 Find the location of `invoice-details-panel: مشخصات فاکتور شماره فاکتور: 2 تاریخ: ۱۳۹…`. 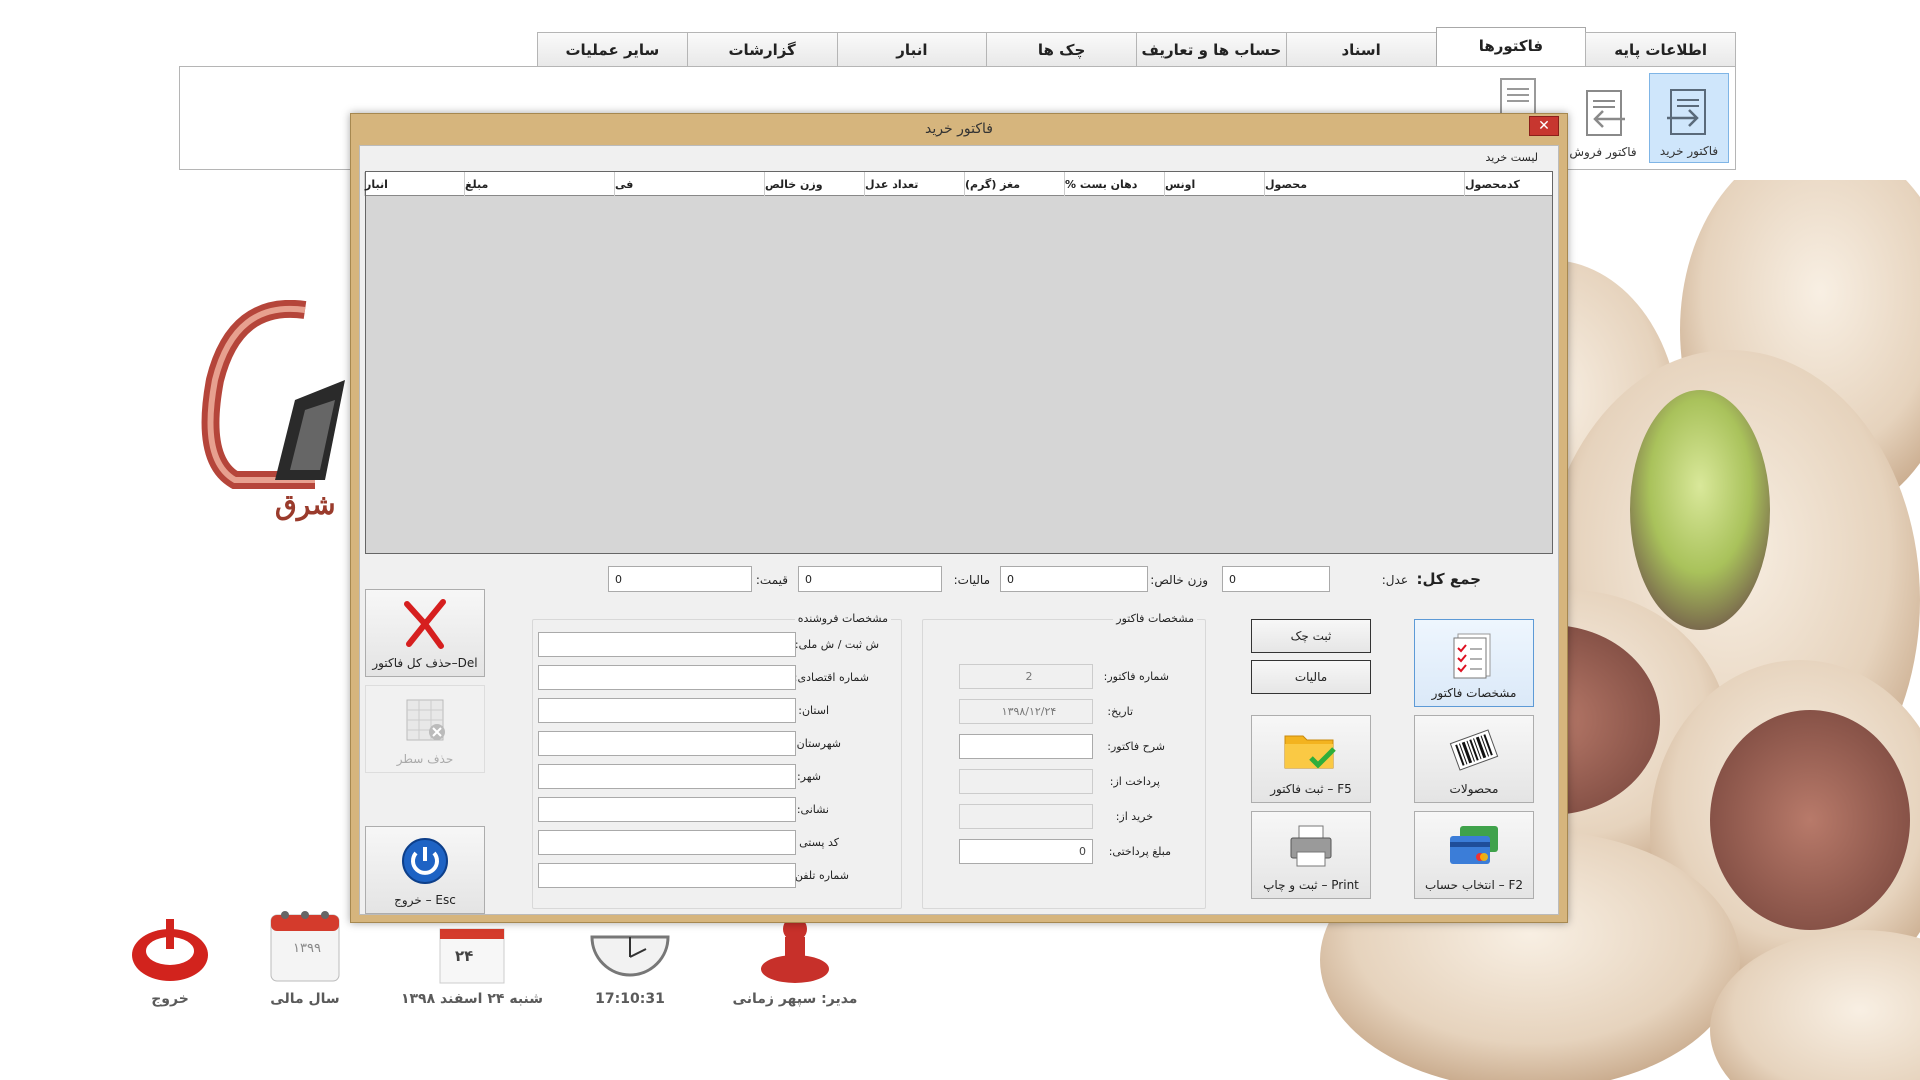

invoice-details-panel: مشخصات فاکتور شماره فاکتور: 2 تاریخ: ۱۳۹… is located at coordinates (1064, 760).